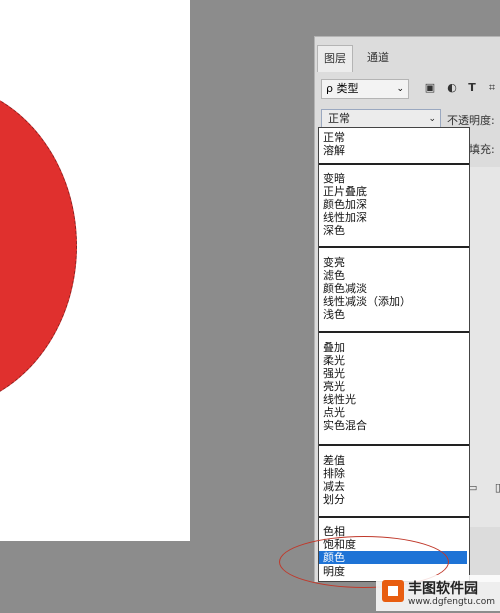 The height and width of the screenshot is (613, 500). Describe the element at coordinates (378, 58) in the screenshot. I see `tab-channels: 通道` at that location.